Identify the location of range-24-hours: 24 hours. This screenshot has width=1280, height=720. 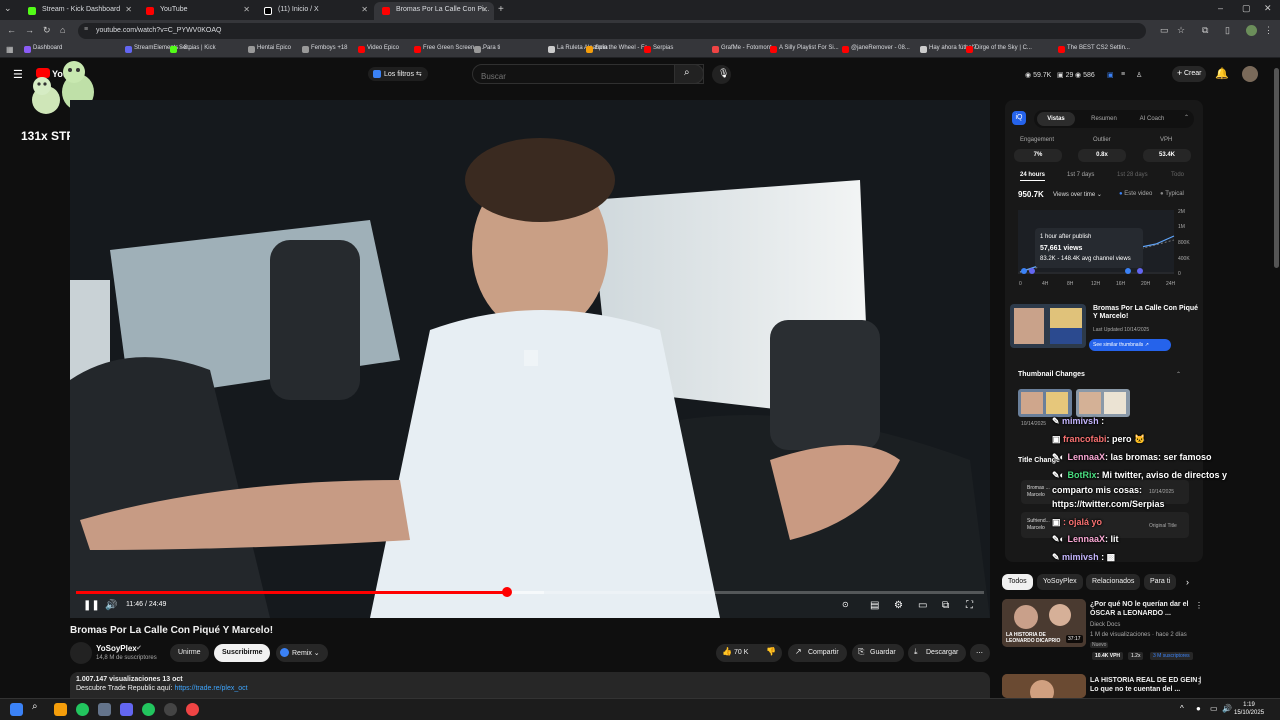
(1033, 176).